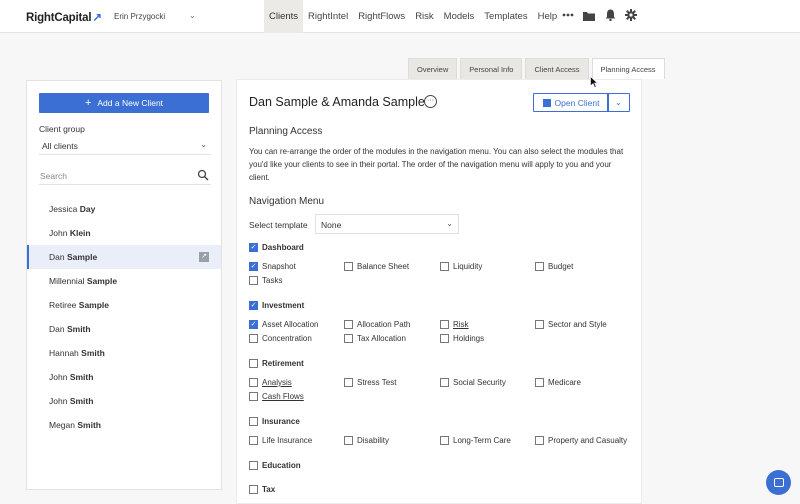  I want to click on module-life-insurance: Life Insurance, so click(280, 440).